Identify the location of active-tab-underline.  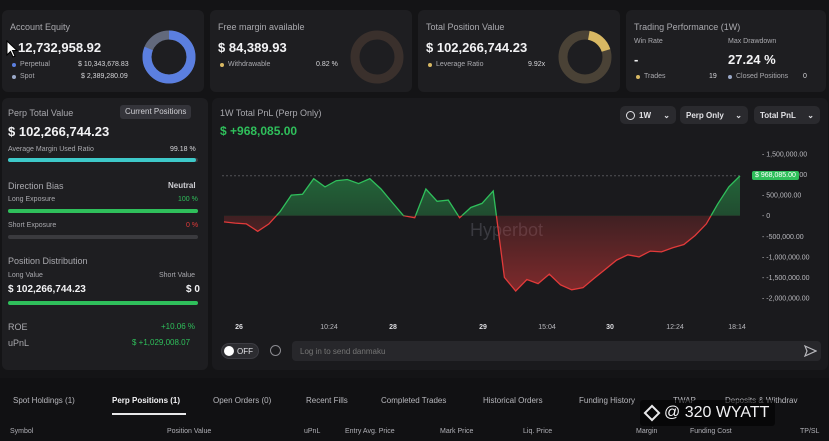
(149, 414).